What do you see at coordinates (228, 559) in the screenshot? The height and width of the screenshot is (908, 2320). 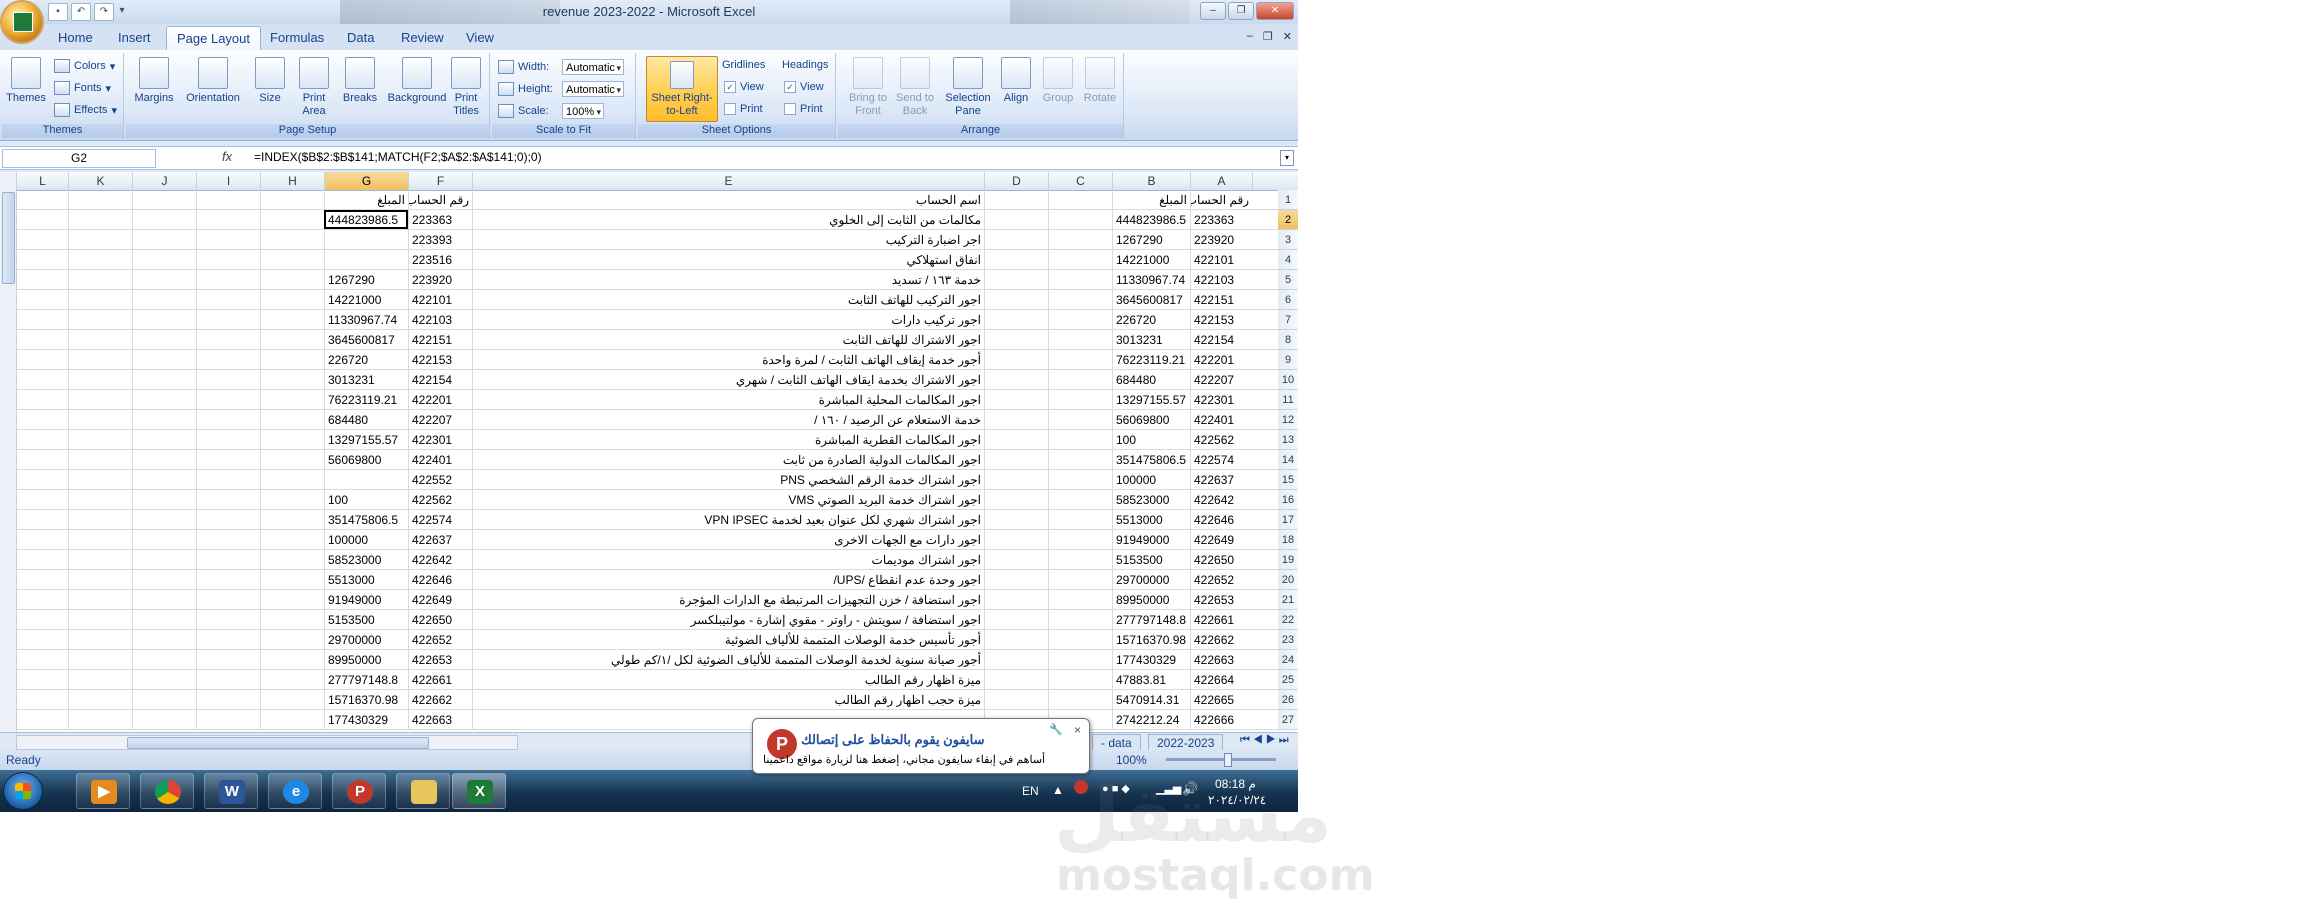 I see `cell-I19` at bounding box center [228, 559].